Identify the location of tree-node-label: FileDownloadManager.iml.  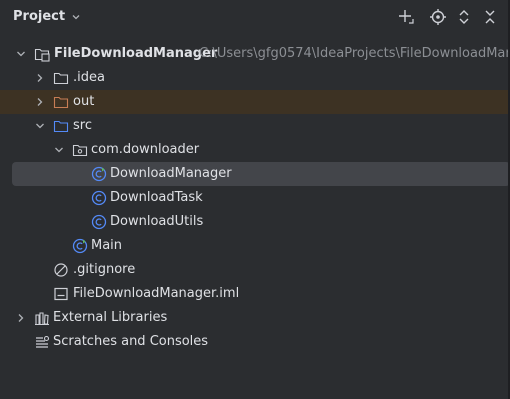
(156, 293).